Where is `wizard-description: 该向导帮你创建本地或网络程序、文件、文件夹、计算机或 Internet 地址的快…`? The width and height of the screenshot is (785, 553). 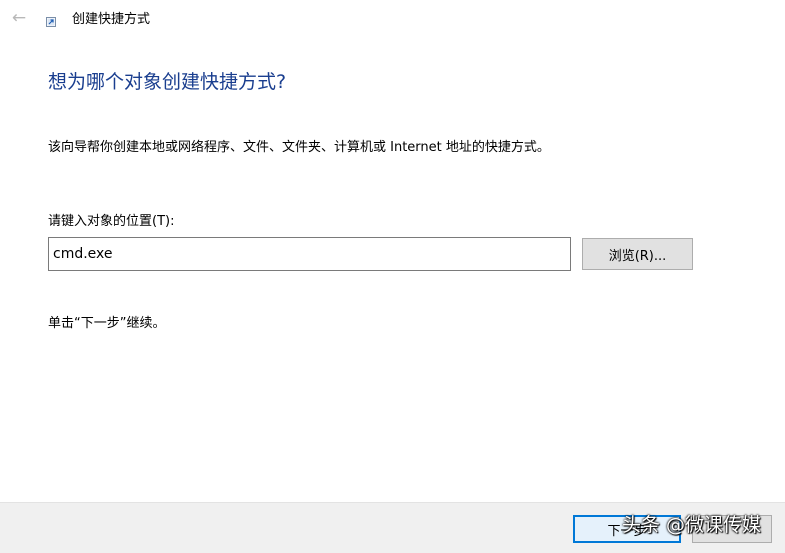 wizard-description: 该向导帮你创建本地或网络程序、文件、文件夹、计算机或 Internet 地址的快… is located at coordinates (299, 147).